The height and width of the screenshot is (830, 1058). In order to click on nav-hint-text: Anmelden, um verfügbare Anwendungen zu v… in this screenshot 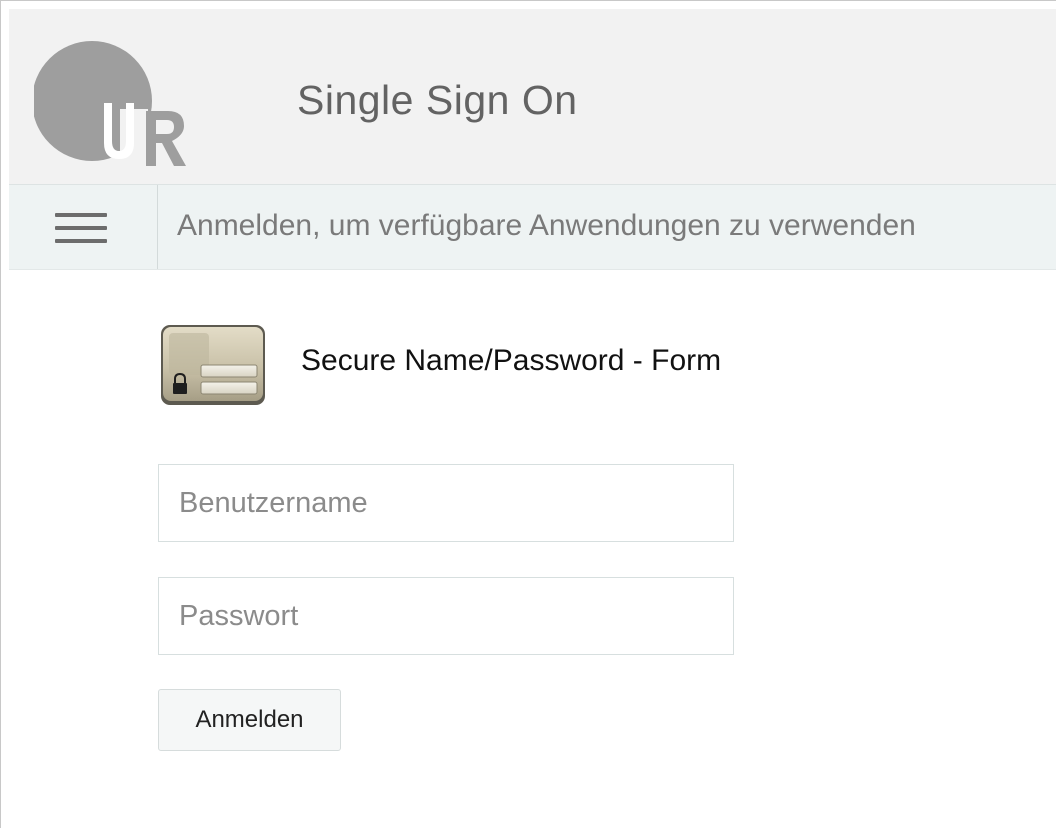, I will do `click(546, 225)`.